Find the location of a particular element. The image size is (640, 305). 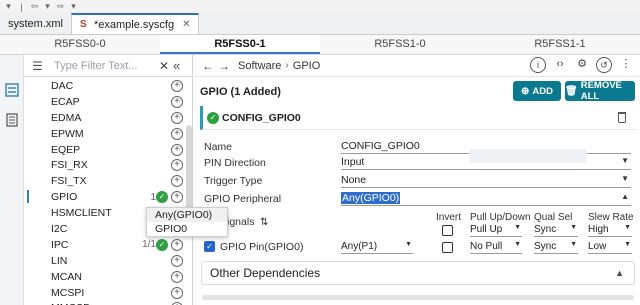

module-list-icon is located at coordinates (12, 90).